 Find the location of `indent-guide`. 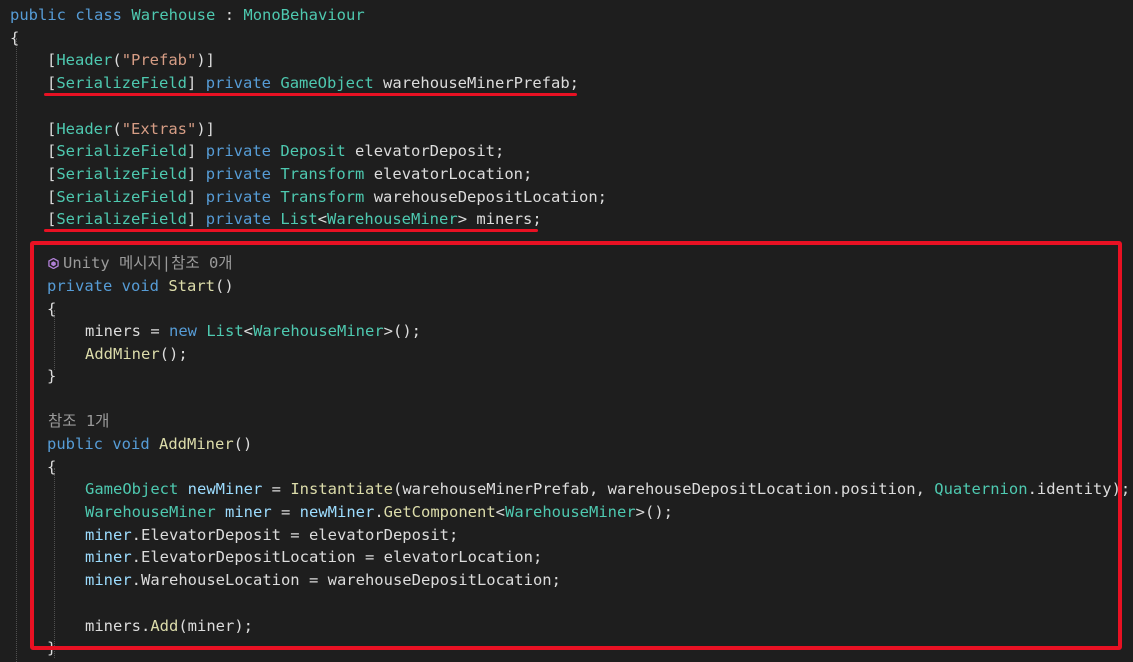

indent-guide is located at coordinates (16, 350).